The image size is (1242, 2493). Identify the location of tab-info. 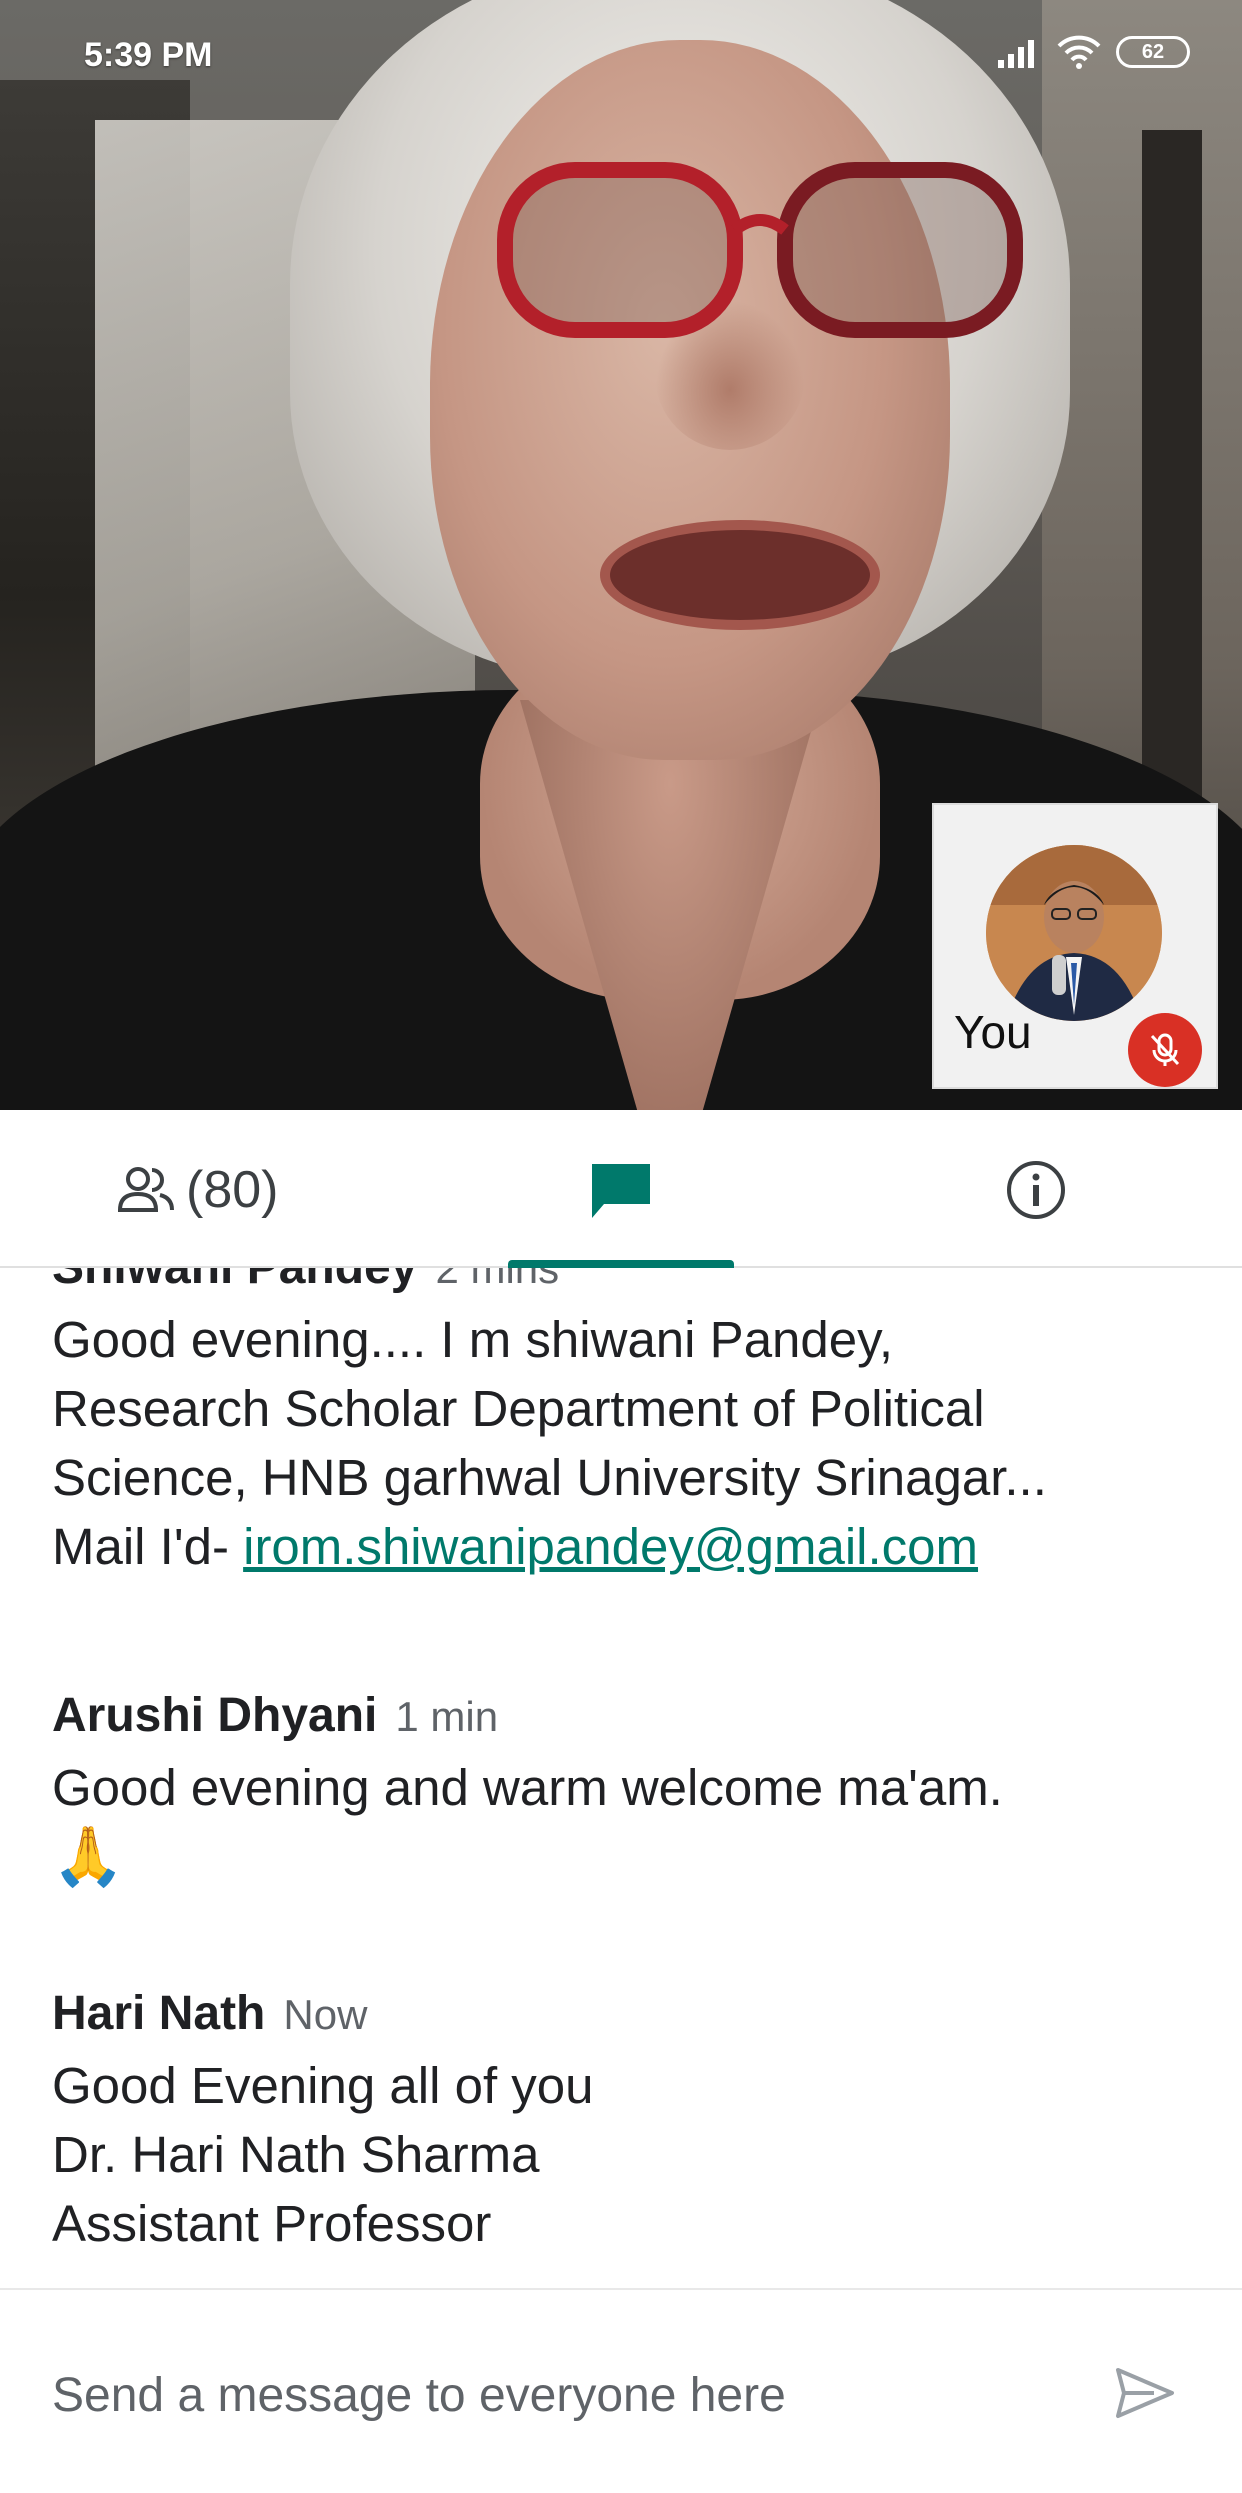
(1036, 1192).